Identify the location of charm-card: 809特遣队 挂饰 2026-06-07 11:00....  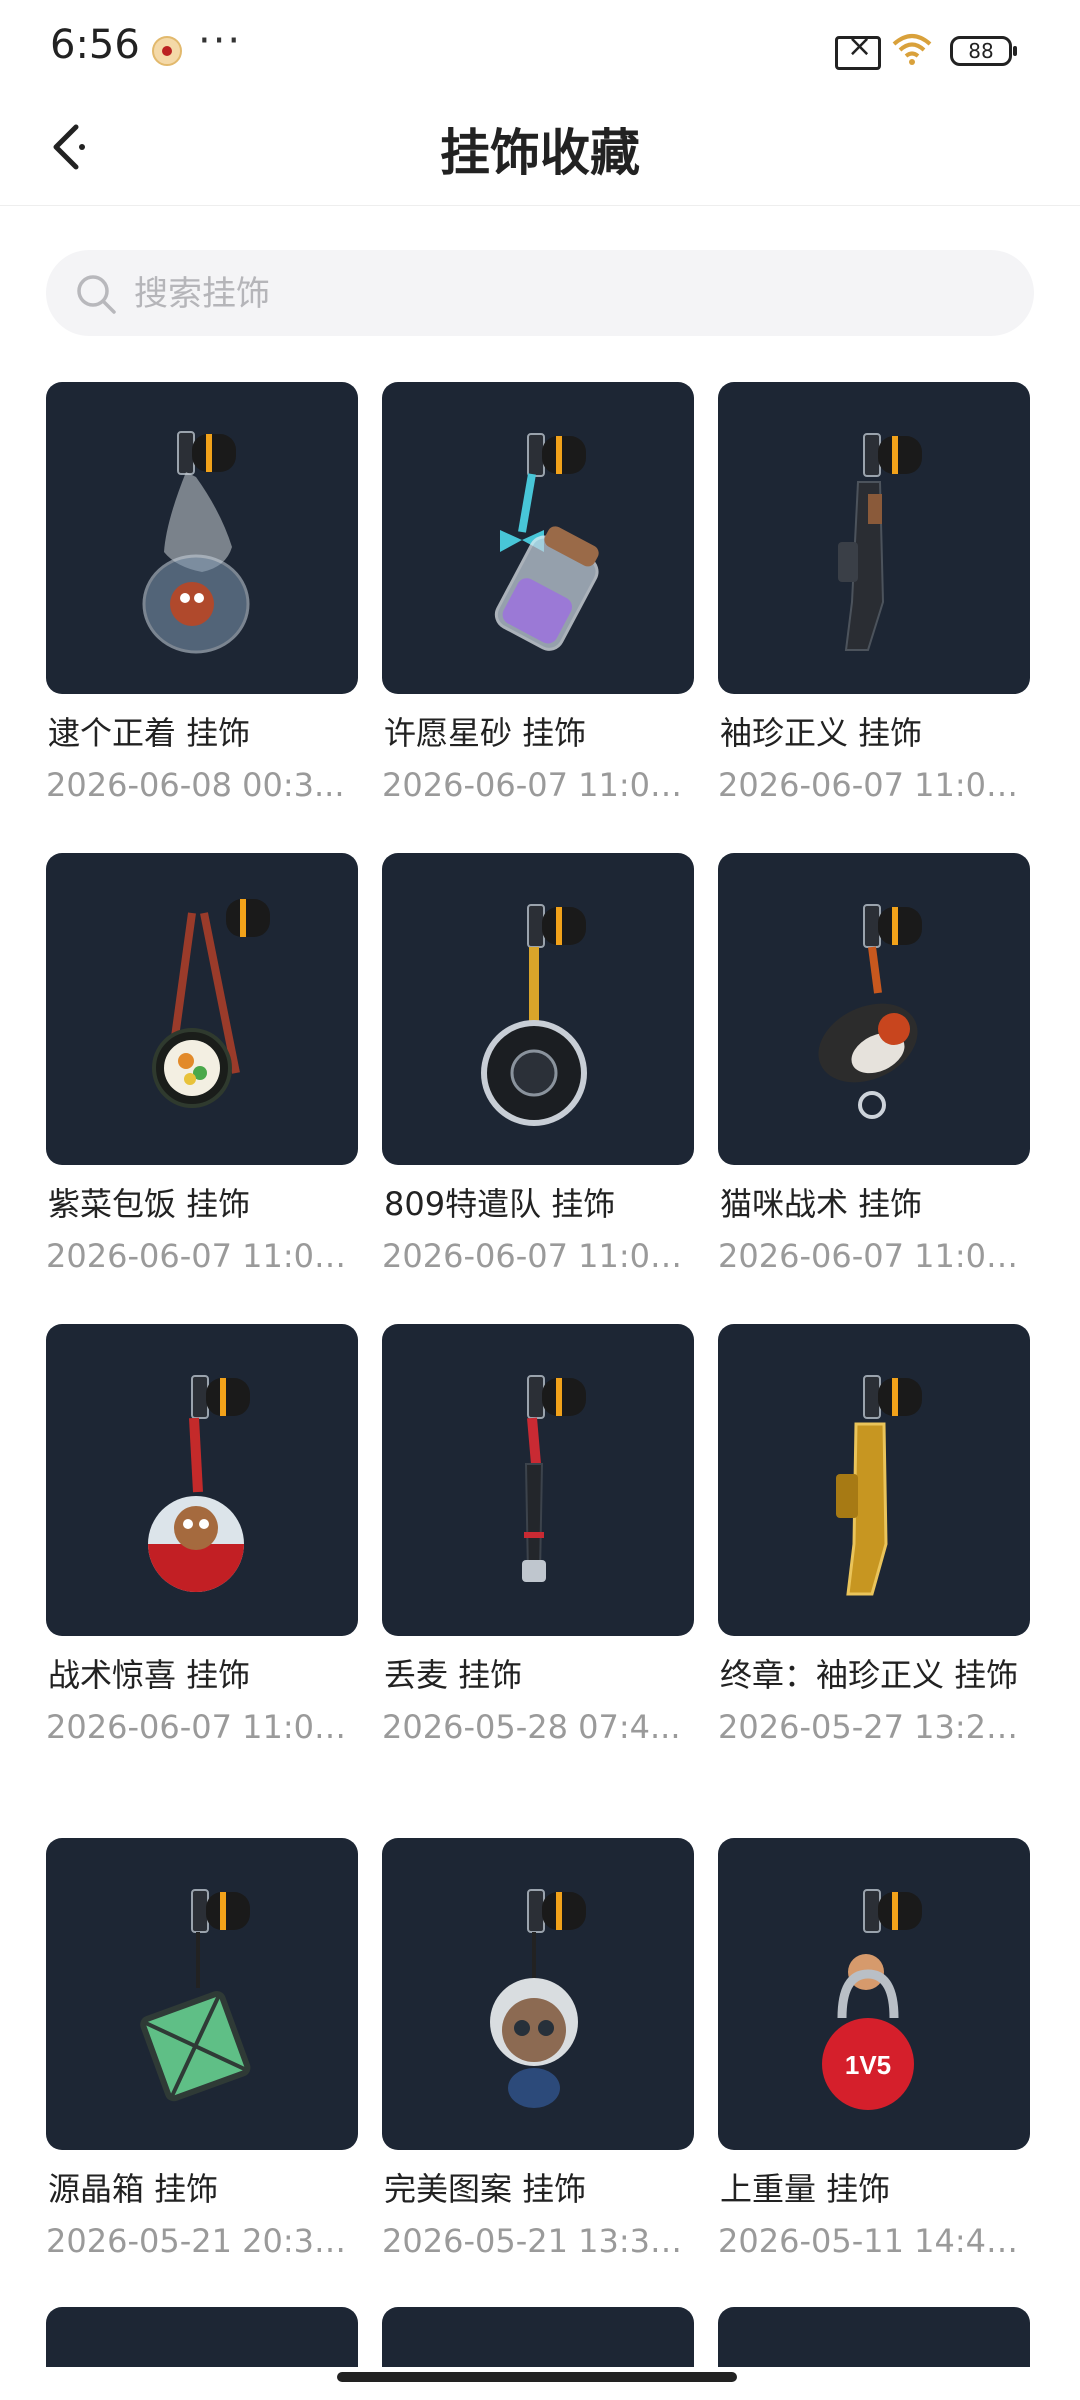
(538, 1064).